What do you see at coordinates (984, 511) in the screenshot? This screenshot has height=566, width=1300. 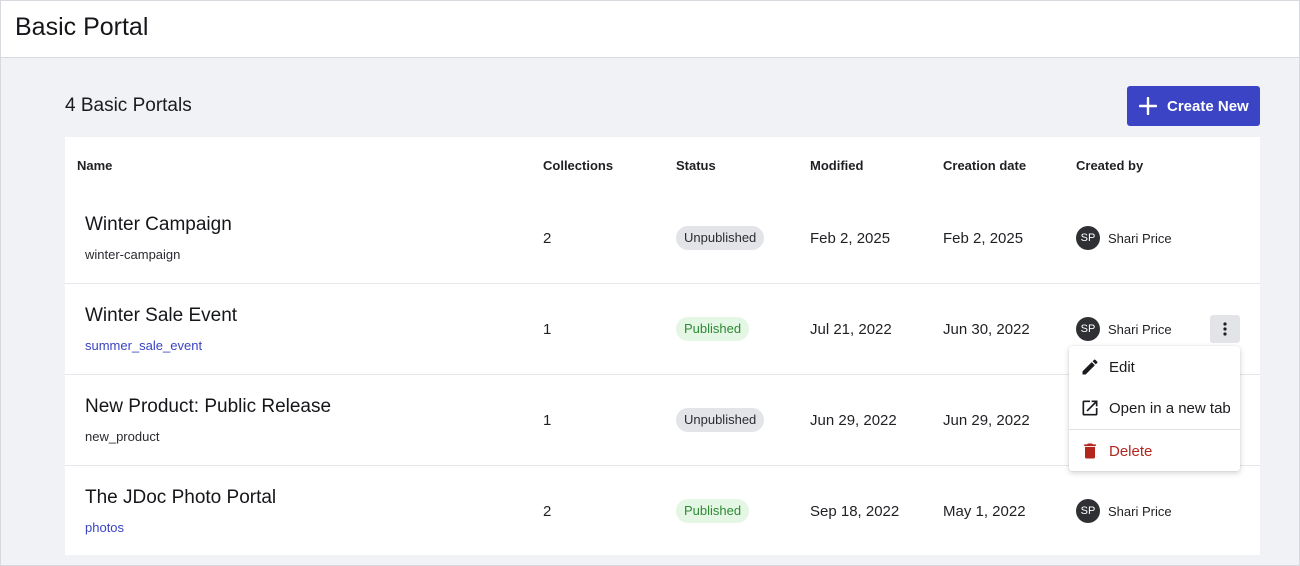 I see `creation-date: May 1, 2022` at bounding box center [984, 511].